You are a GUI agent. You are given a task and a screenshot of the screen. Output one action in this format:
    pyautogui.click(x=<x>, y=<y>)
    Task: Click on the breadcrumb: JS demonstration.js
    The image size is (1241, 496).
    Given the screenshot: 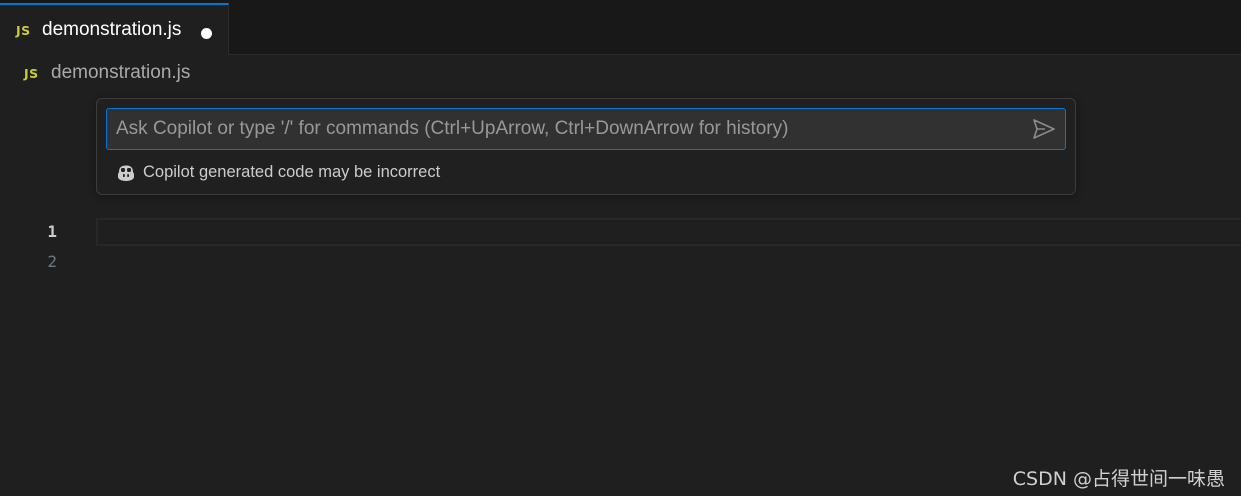 What is the action you would take?
    pyautogui.click(x=620, y=74)
    